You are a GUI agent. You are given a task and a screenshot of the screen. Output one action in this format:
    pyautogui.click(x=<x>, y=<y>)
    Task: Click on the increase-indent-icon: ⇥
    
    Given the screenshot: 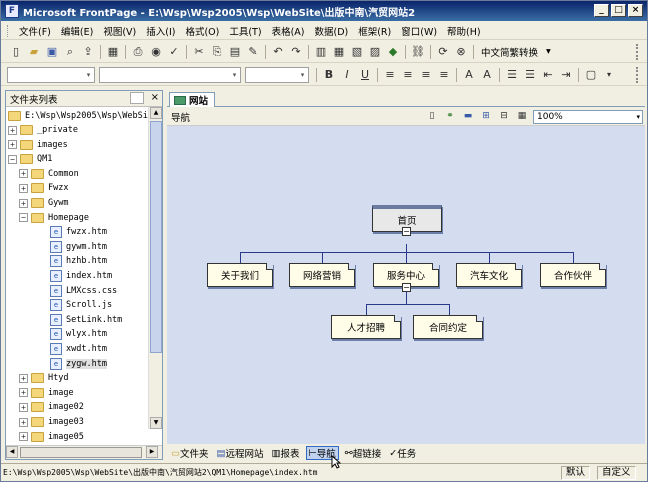 What is the action you would take?
    pyautogui.click(x=566, y=75)
    